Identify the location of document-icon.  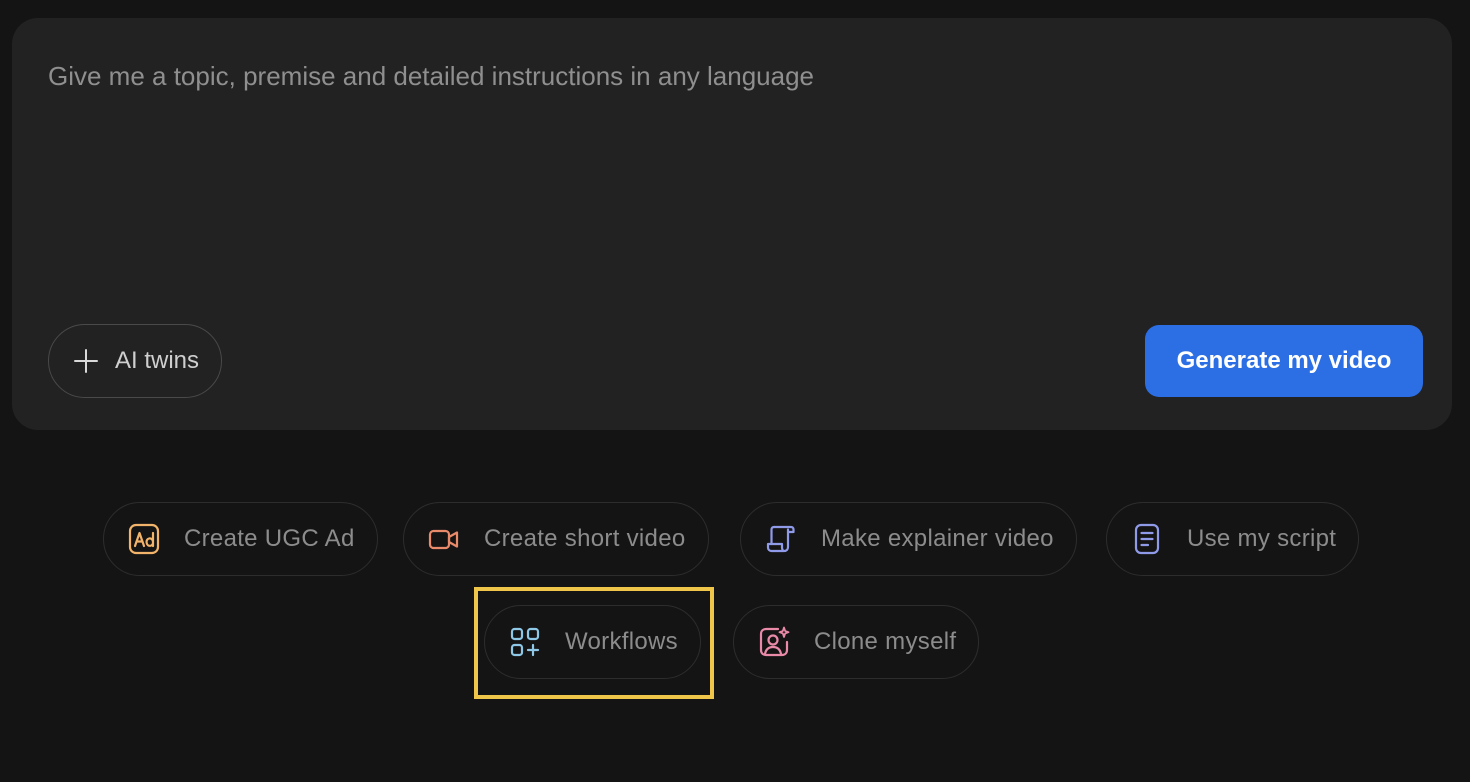
(1147, 539).